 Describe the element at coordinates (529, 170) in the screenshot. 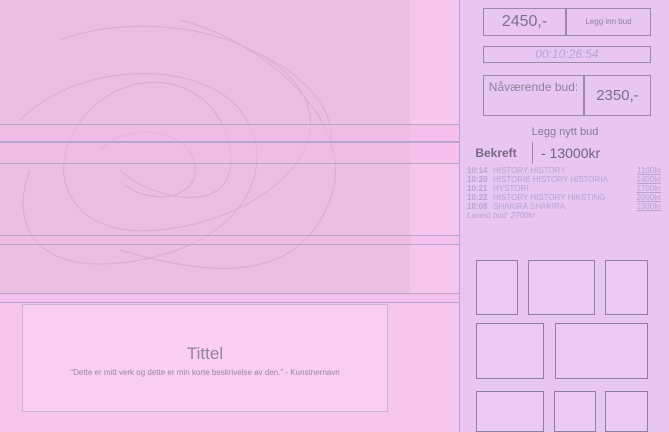

I see `history-bidder: HISTORY HISTORY` at that location.